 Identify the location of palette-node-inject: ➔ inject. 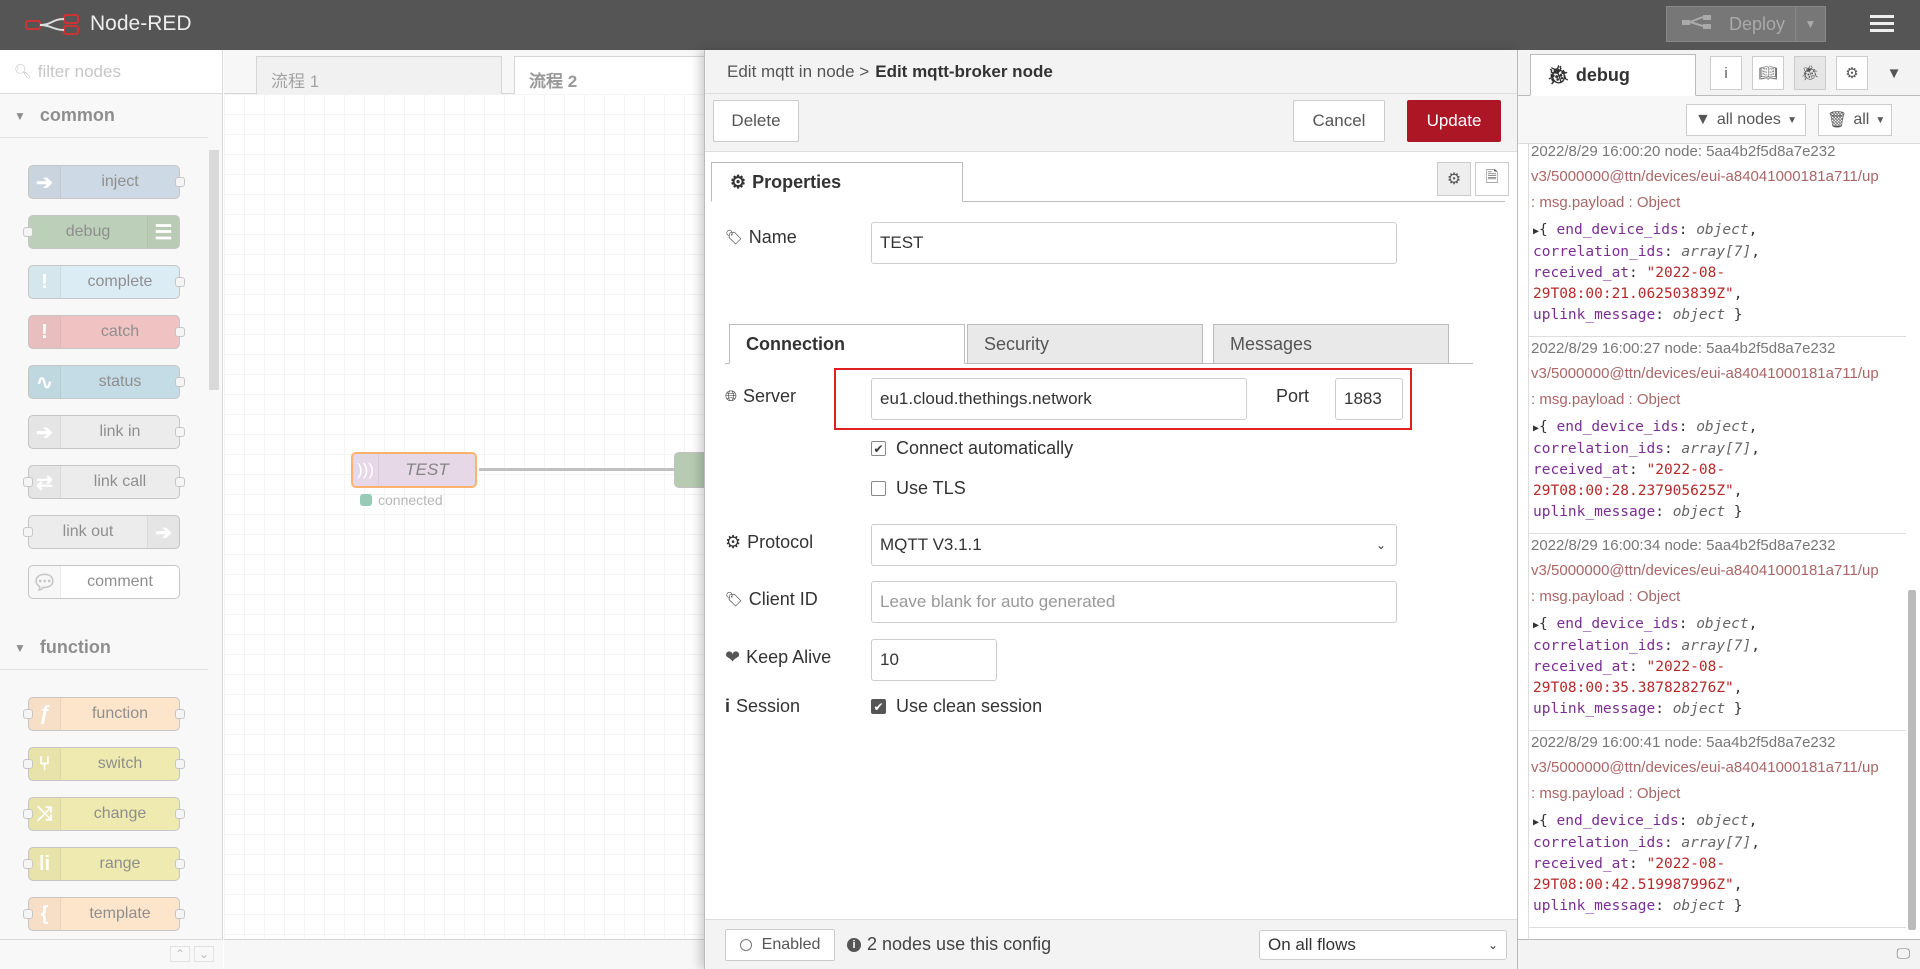
(106, 182).